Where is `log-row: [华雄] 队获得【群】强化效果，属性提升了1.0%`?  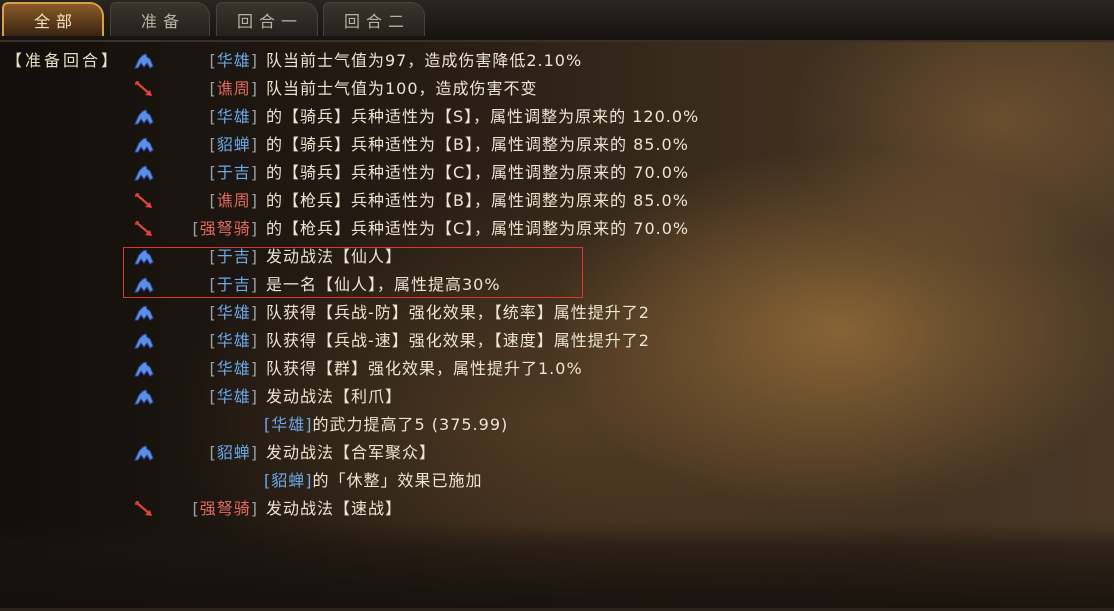
log-row: [华雄] 队获得【群】强化效果，属性提升了1.0% is located at coordinates (557, 369).